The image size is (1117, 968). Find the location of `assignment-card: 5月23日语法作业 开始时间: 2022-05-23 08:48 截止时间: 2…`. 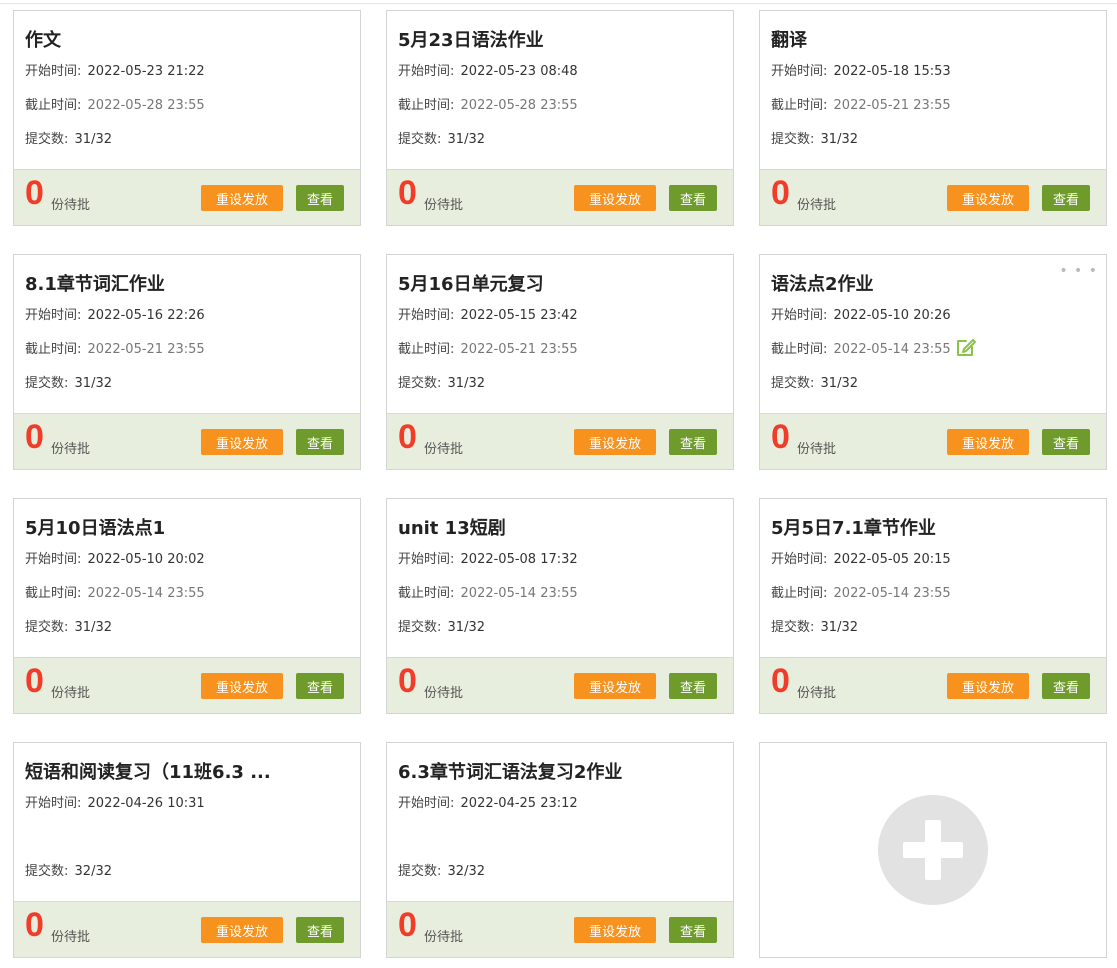

assignment-card: 5月23日语法作业 开始时间: 2022-05-23 08:48 截止时间: 2… is located at coordinates (560, 118).